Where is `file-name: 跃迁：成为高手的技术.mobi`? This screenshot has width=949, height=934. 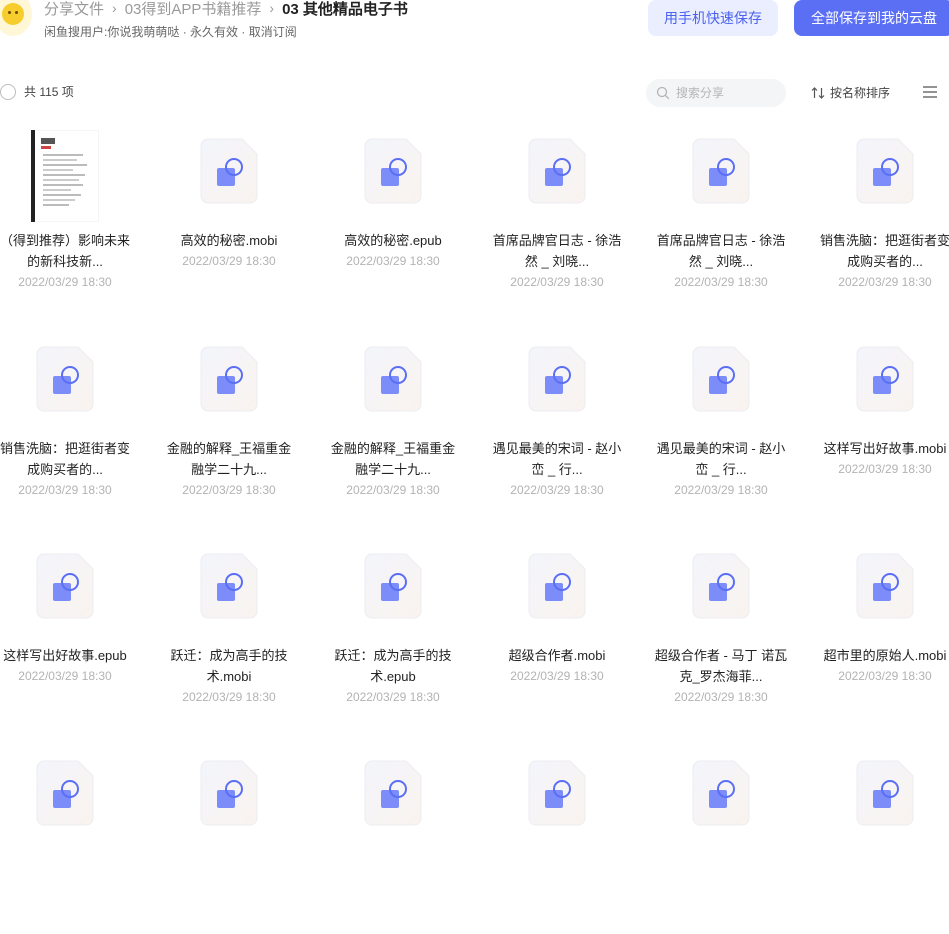
file-name: 跃迁：成为高手的技术.mobi is located at coordinates (229, 666).